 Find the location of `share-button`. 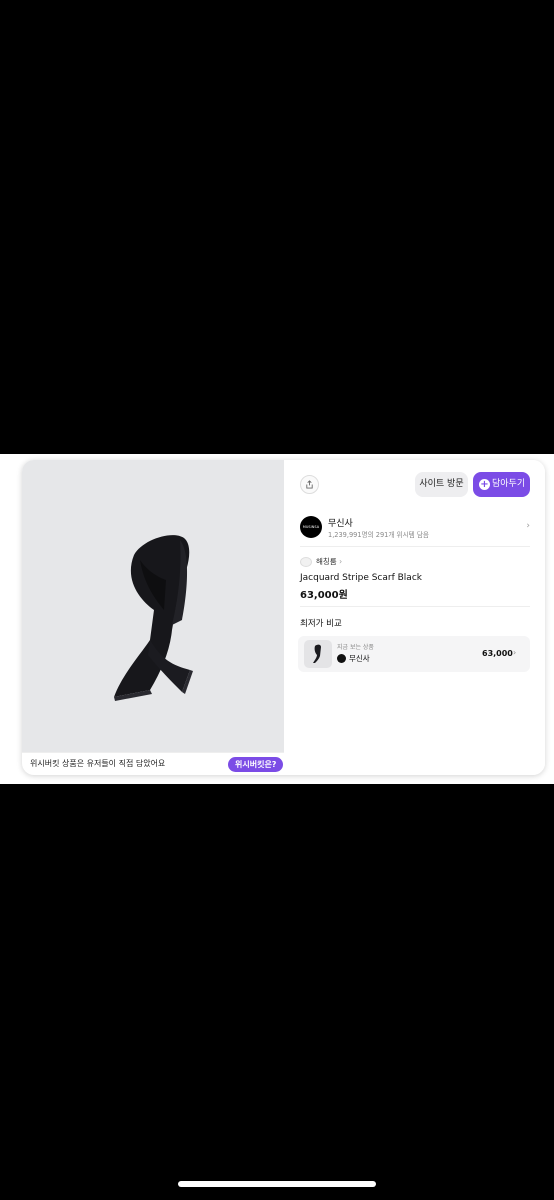

share-button is located at coordinates (309, 484).